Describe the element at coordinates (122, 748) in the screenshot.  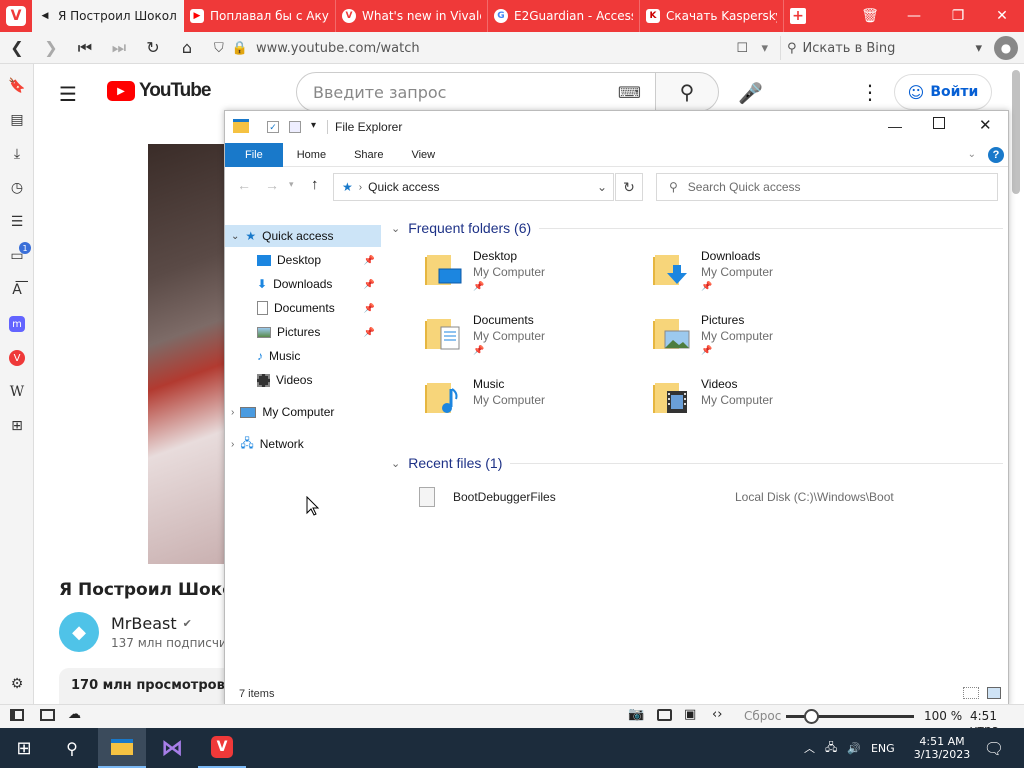
I see `taskbar-file-explorer` at that location.